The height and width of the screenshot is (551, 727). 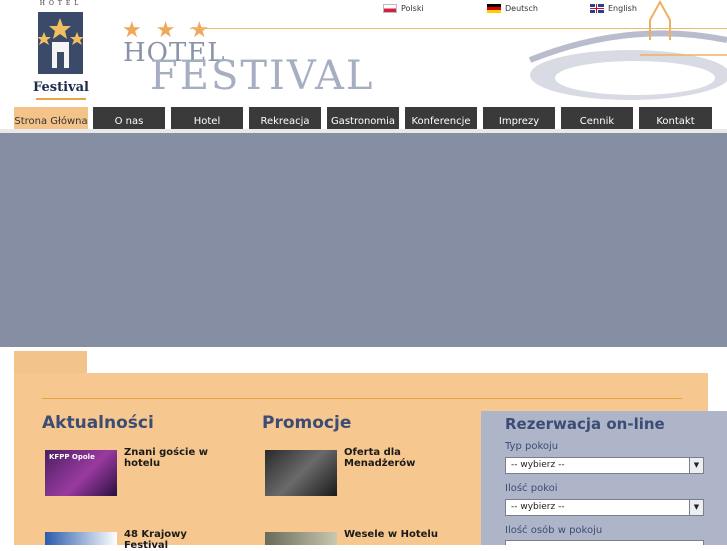 What do you see at coordinates (532, 446) in the screenshot?
I see `room-type-label: Typ pokoju` at bounding box center [532, 446].